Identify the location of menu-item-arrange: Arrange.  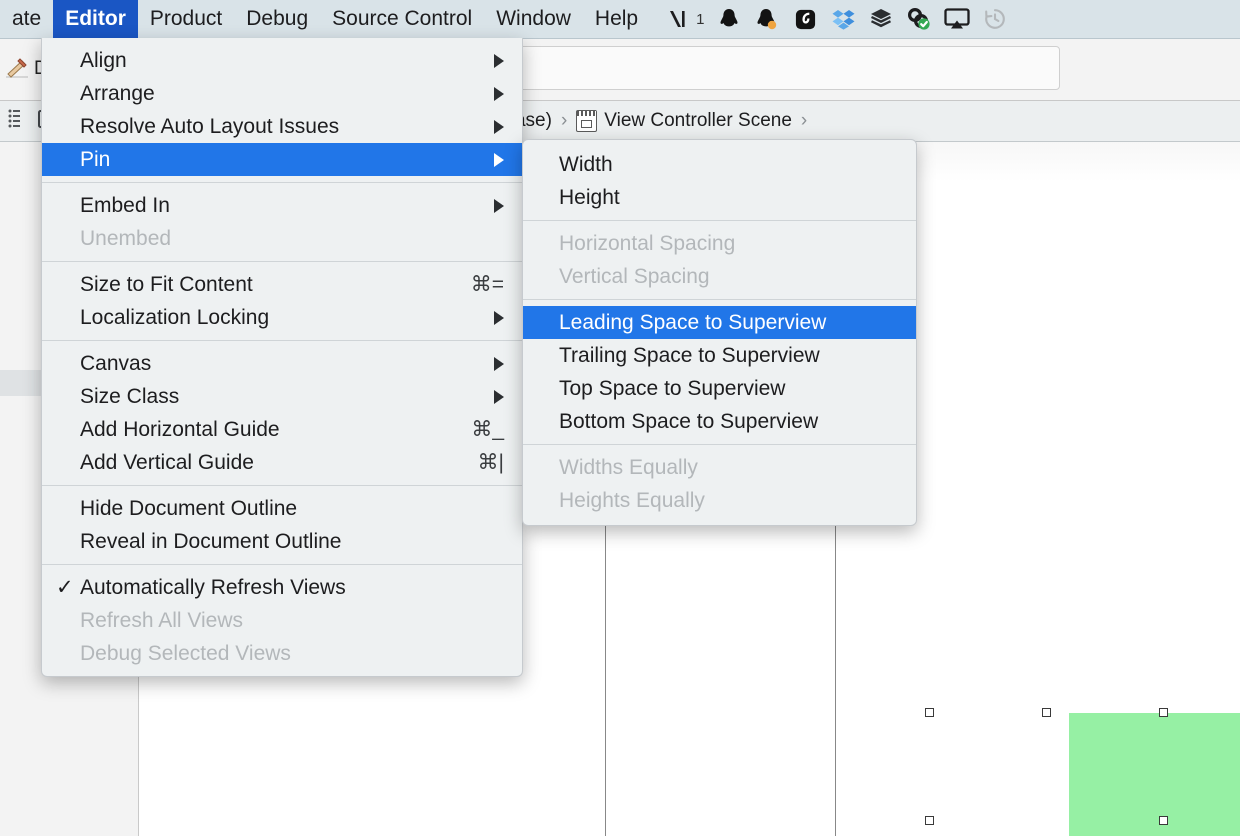
(282, 93).